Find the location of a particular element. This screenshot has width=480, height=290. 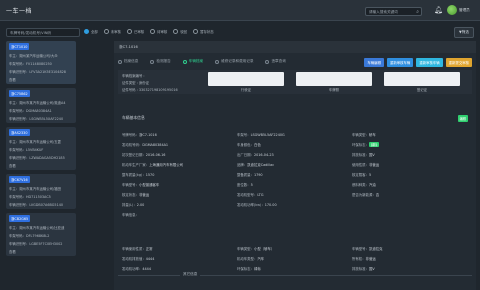

re-review-button: 重新审核车辆 is located at coordinates (400, 62).